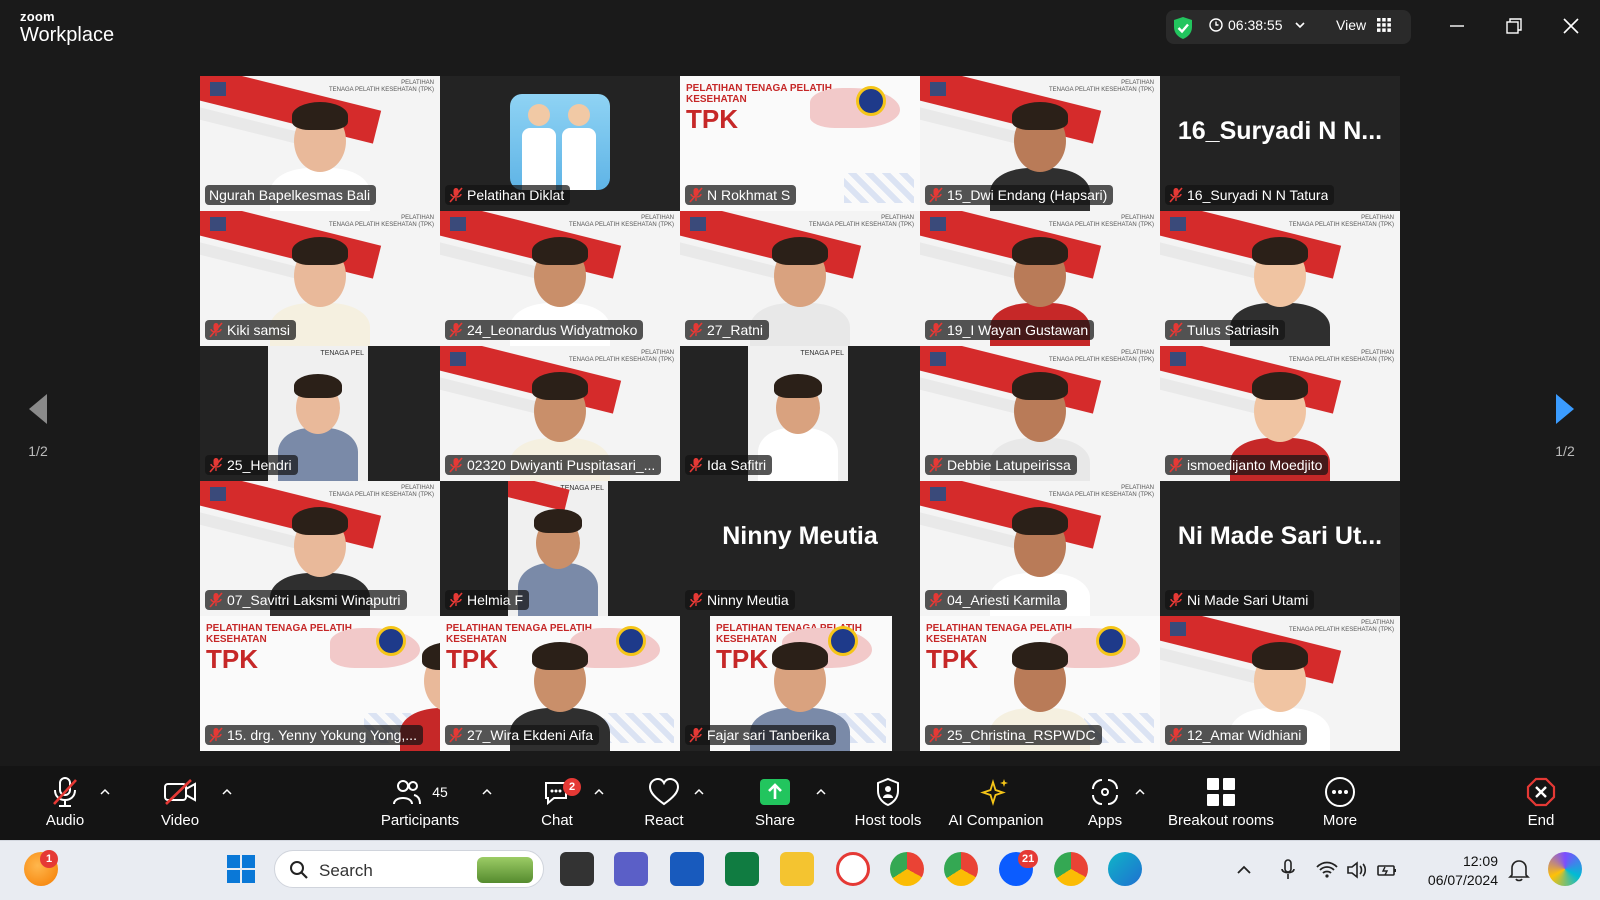  I want to click on meeting-timer: 06:38:55, so click(1255, 25).